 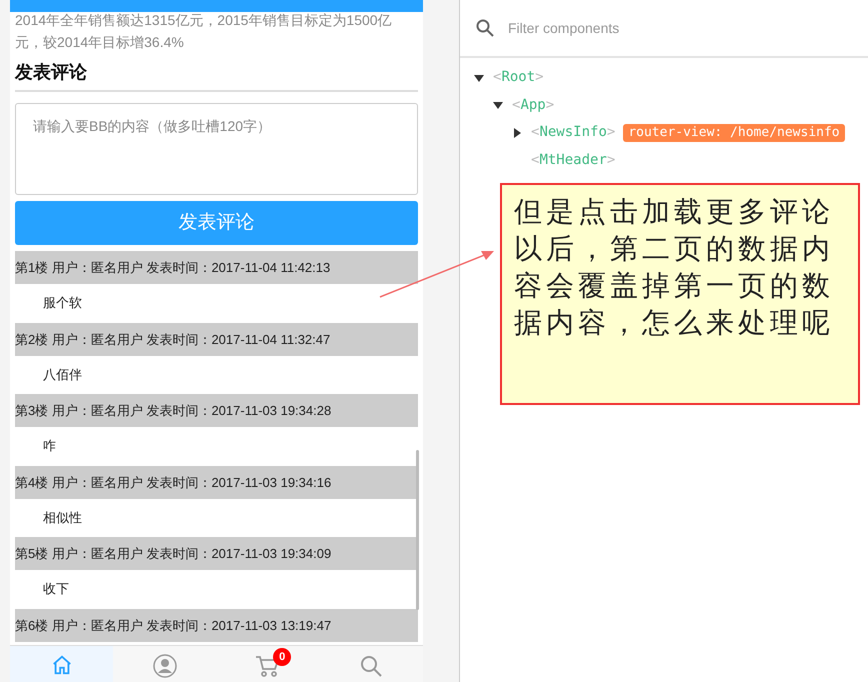 What do you see at coordinates (56, 589) in the screenshot?
I see `comment-body: 收下` at bounding box center [56, 589].